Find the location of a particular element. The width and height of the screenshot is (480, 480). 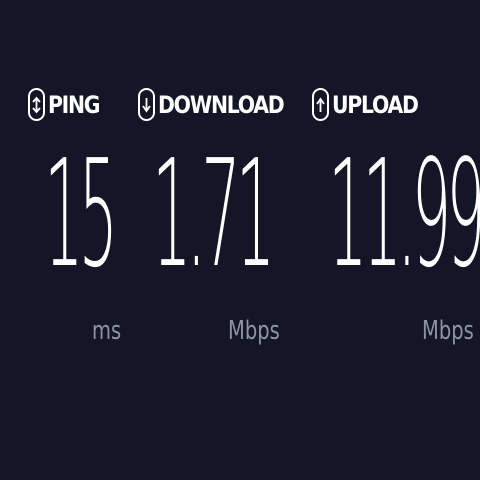

ping-icon is located at coordinates (36, 104).